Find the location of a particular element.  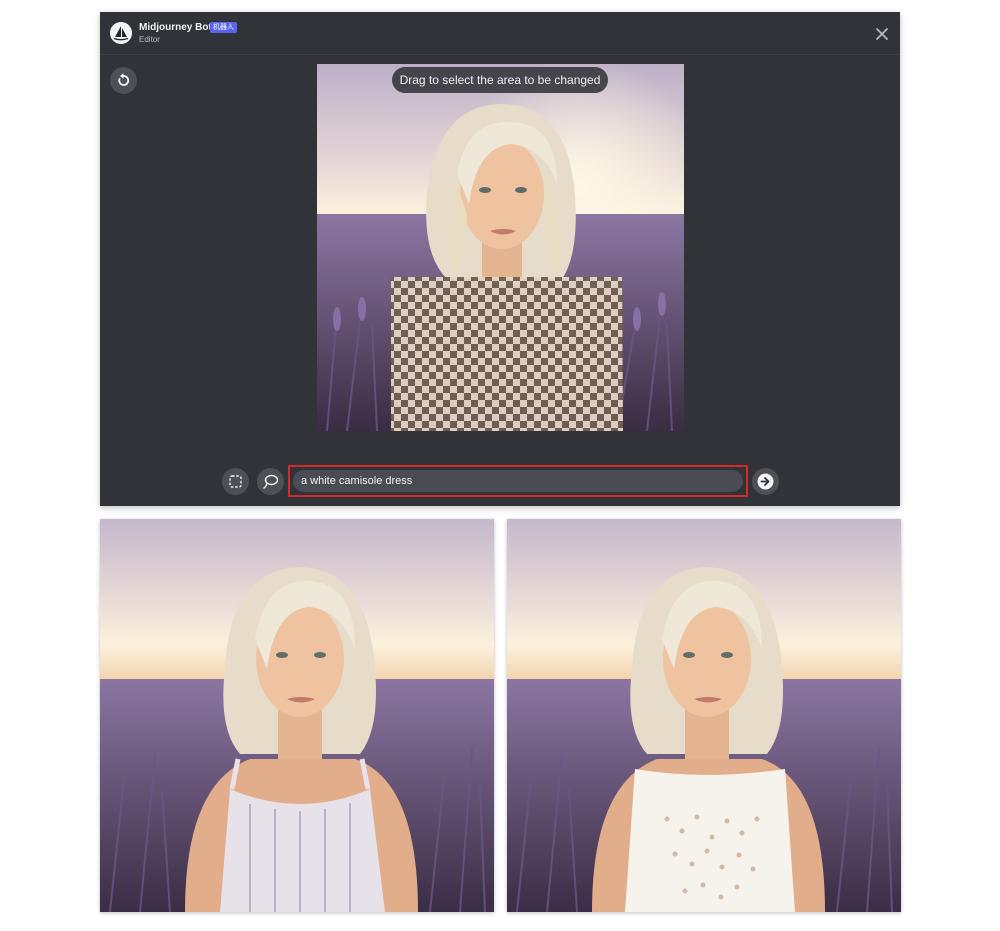

close-button is located at coordinates (882, 34).